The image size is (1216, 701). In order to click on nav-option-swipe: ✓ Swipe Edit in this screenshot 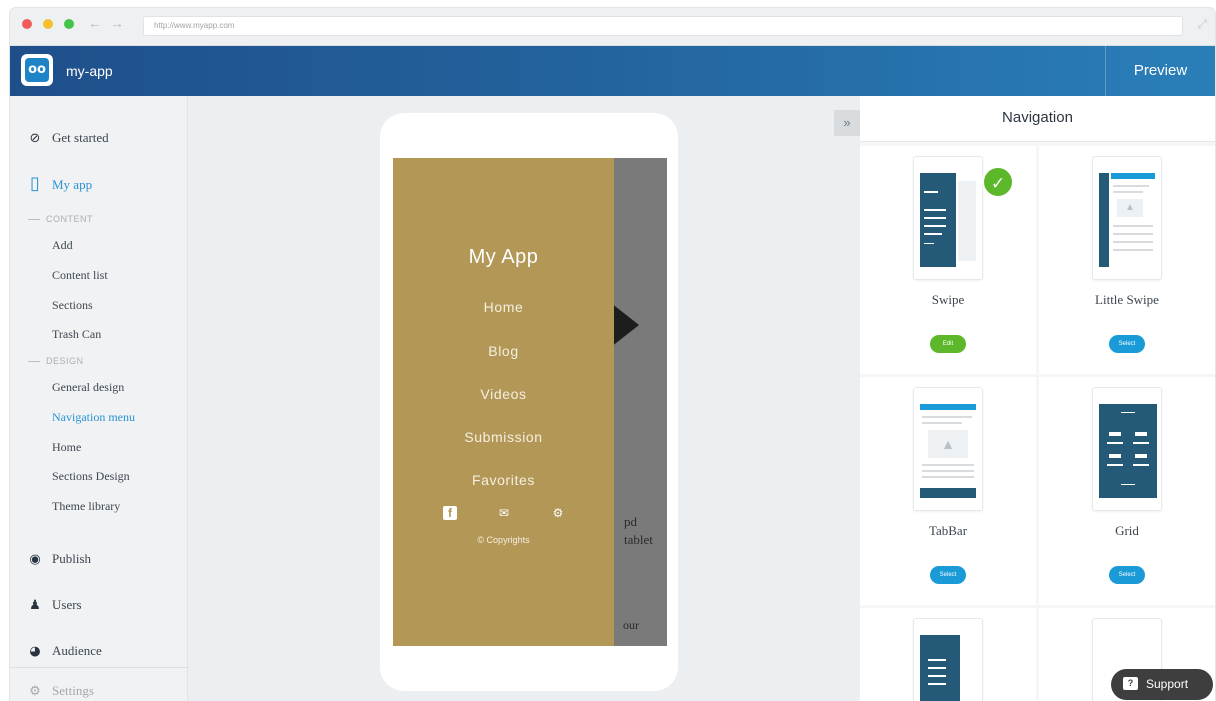, I will do `click(948, 260)`.